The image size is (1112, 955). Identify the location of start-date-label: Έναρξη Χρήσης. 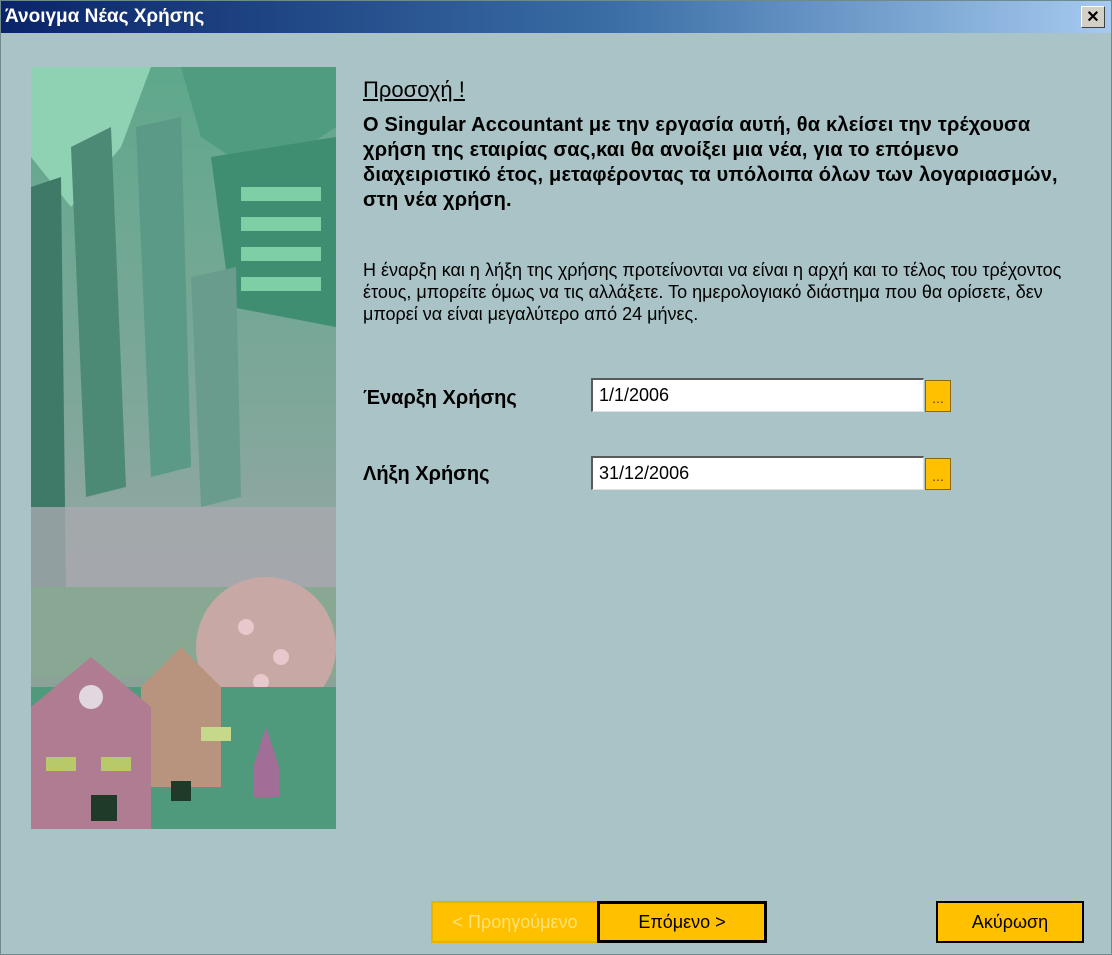
(440, 398).